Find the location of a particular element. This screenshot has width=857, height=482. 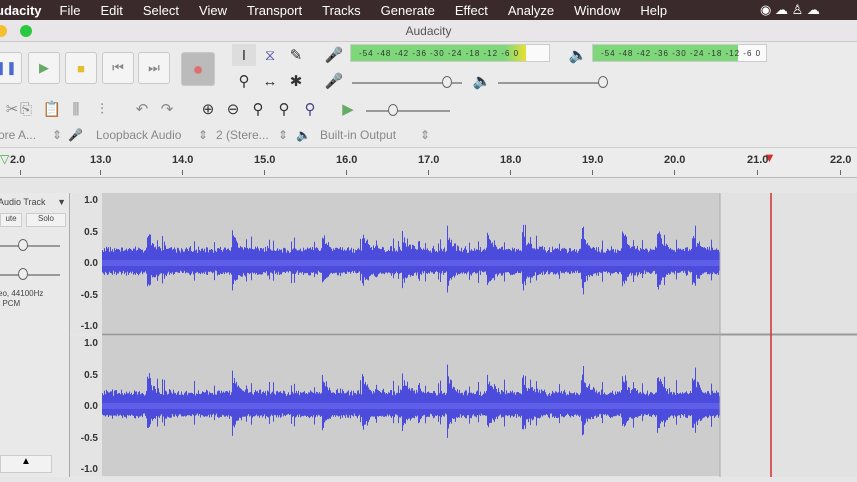

timeshift-tool-icon: ↔ is located at coordinates (270, 81).